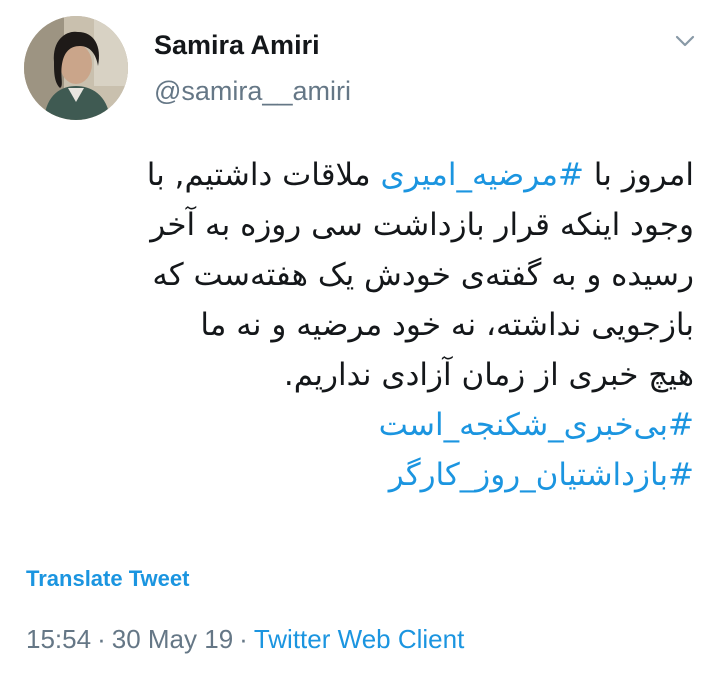  What do you see at coordinates (482, 175) in the screenshot?
I see `hashtag-link: #مرضیه_امیری` at bounding box center [482, 175].